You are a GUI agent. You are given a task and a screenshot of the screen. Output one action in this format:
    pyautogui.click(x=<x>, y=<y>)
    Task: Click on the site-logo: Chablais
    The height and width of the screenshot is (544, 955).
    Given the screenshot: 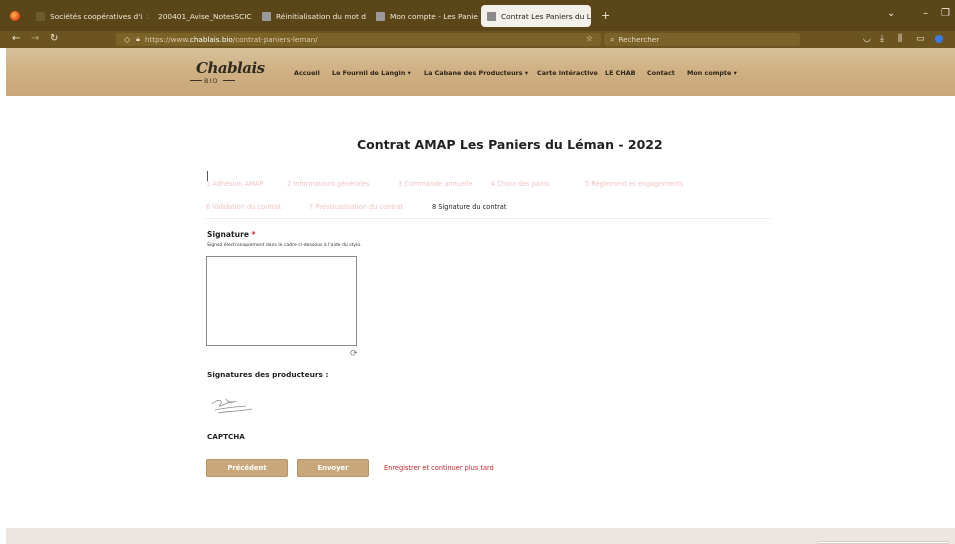 What is the action you would take?
    pyautogui.click(x=230, y=68)
    